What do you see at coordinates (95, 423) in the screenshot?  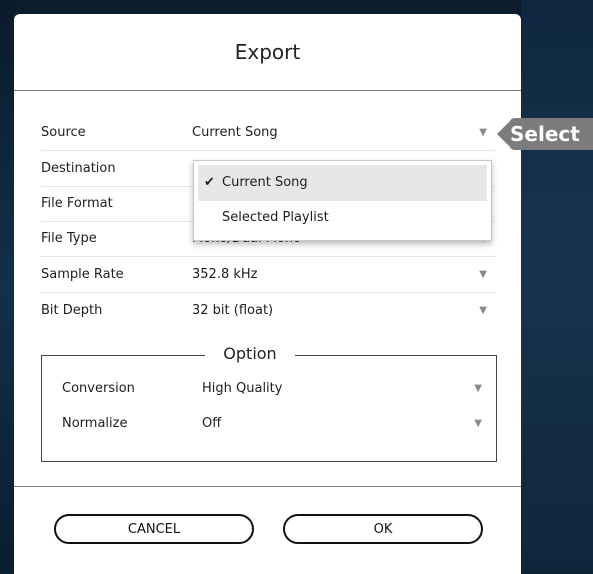 I see `option-label: Normalize` at bounding box center [95, 423].